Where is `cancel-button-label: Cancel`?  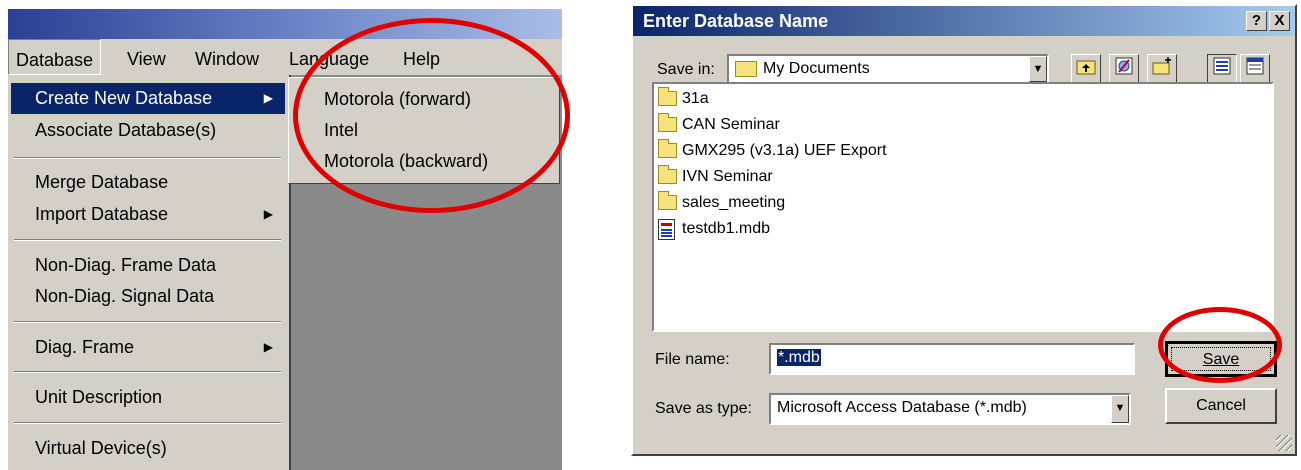
cancel-button-label: Cancel is located at coordinates (1221, 405).